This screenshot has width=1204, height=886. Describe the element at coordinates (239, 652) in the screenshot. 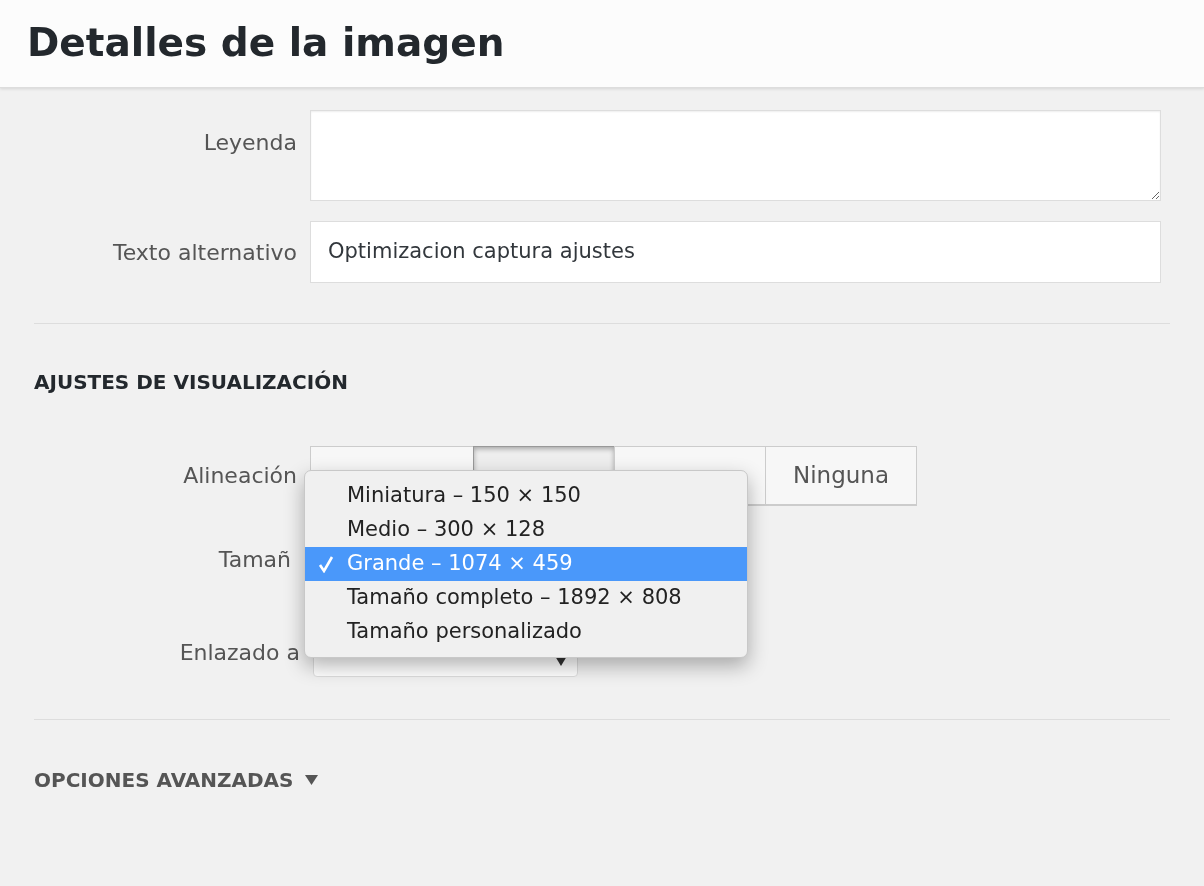

I see `field-label: Enlazado a` at that location.